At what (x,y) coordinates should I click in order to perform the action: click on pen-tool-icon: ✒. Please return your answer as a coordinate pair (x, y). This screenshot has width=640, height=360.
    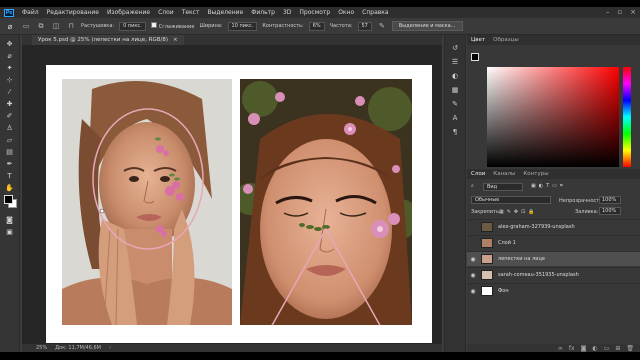
    Looking at the image, I should click on (9, 163).